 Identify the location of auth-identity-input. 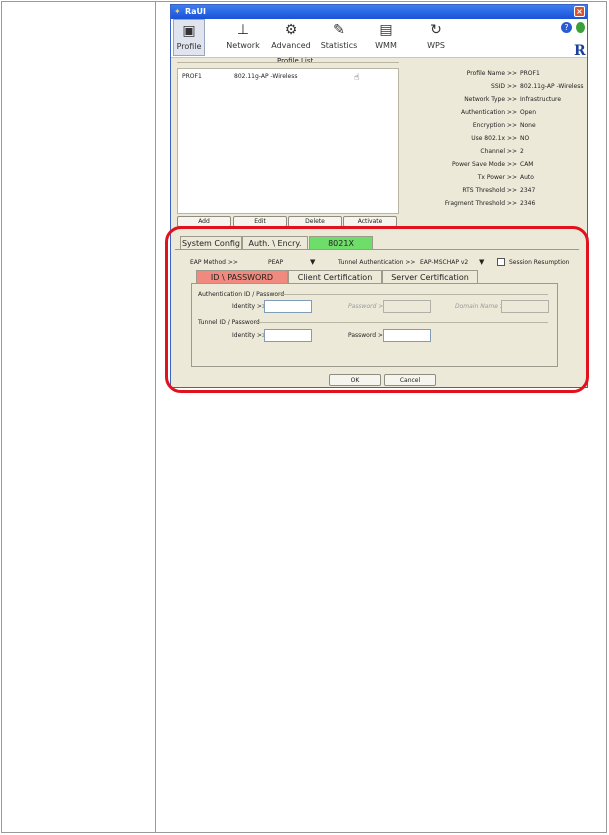
(288, 306).